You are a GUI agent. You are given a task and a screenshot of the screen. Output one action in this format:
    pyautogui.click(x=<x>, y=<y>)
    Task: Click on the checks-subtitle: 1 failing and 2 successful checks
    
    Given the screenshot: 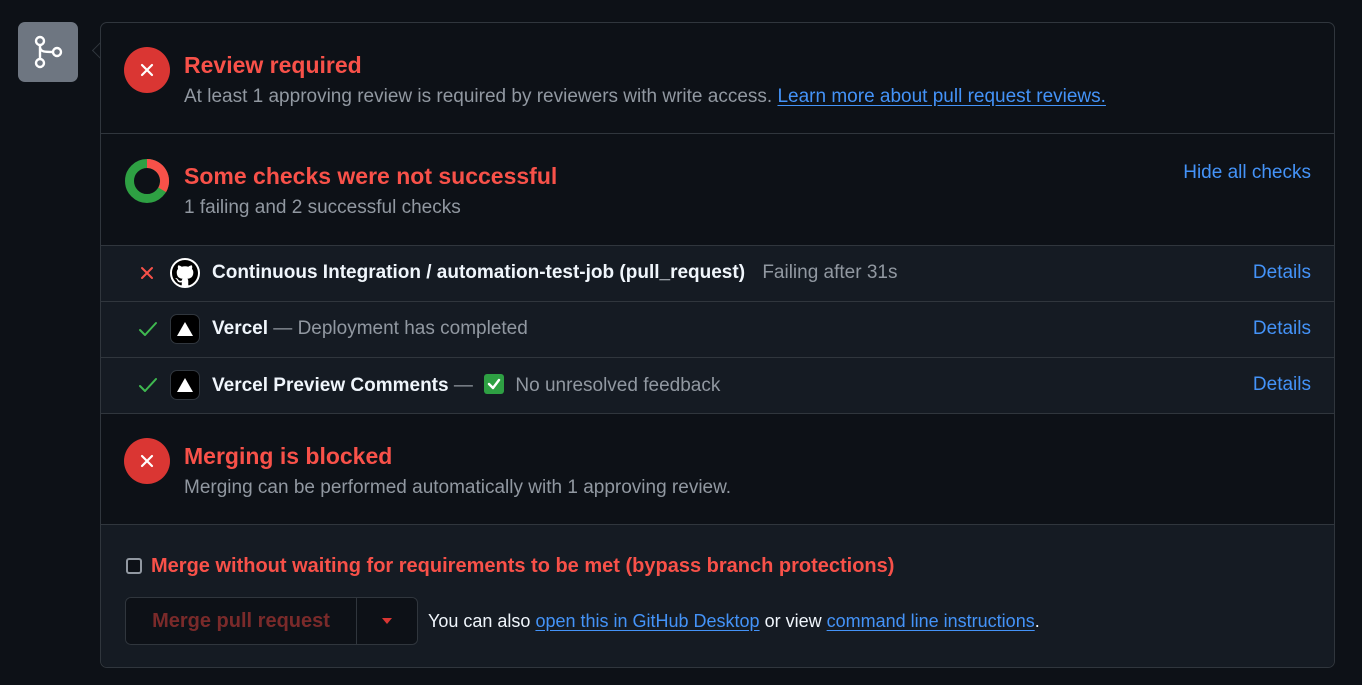 What is the action you would take?
    pyautogui.click(x=322, y=207)
    